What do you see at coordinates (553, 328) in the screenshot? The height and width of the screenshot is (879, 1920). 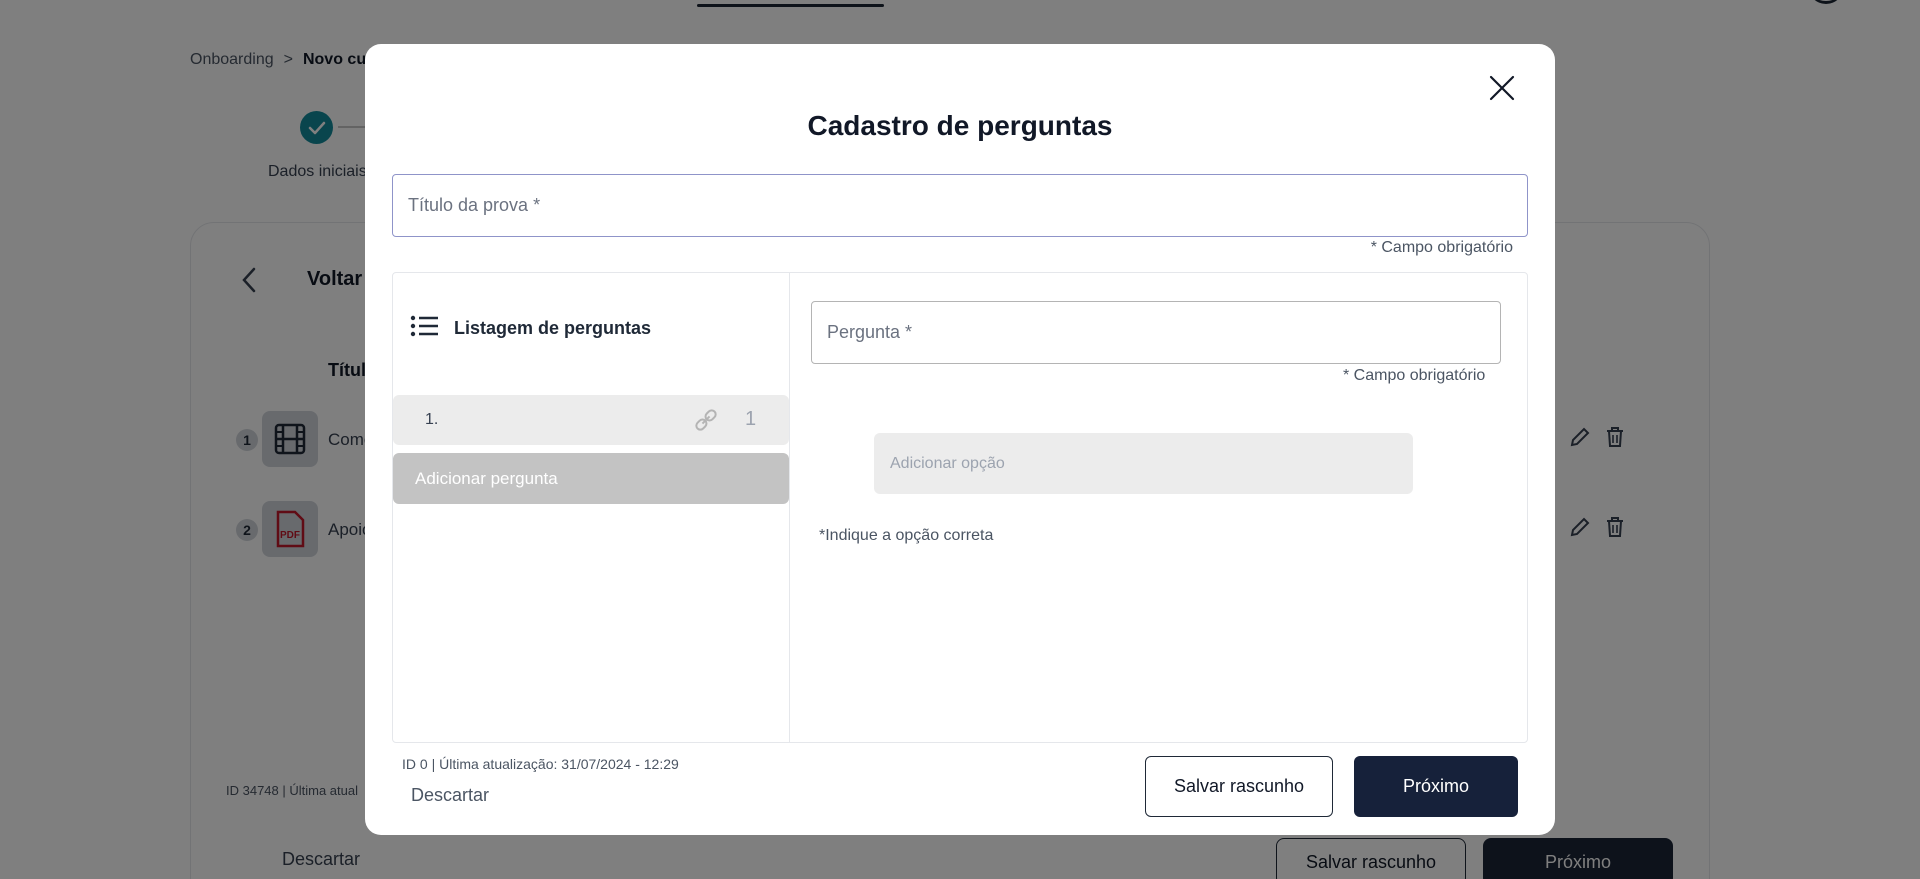 I see `questions-list-title: Listagem de perguntas` at bounding box center [553, 328].